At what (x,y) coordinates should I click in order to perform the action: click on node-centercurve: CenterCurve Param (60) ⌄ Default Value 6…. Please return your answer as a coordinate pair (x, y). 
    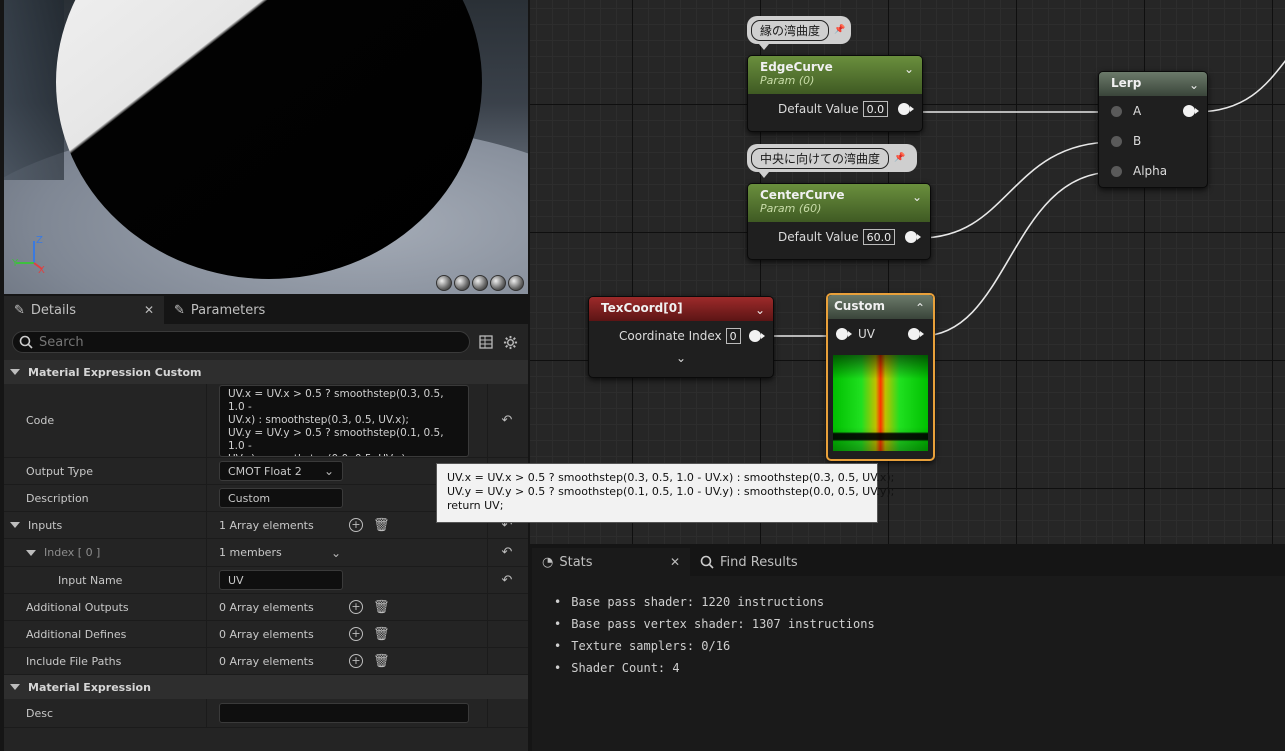
    Looking at the image, I should click on (839, 221).